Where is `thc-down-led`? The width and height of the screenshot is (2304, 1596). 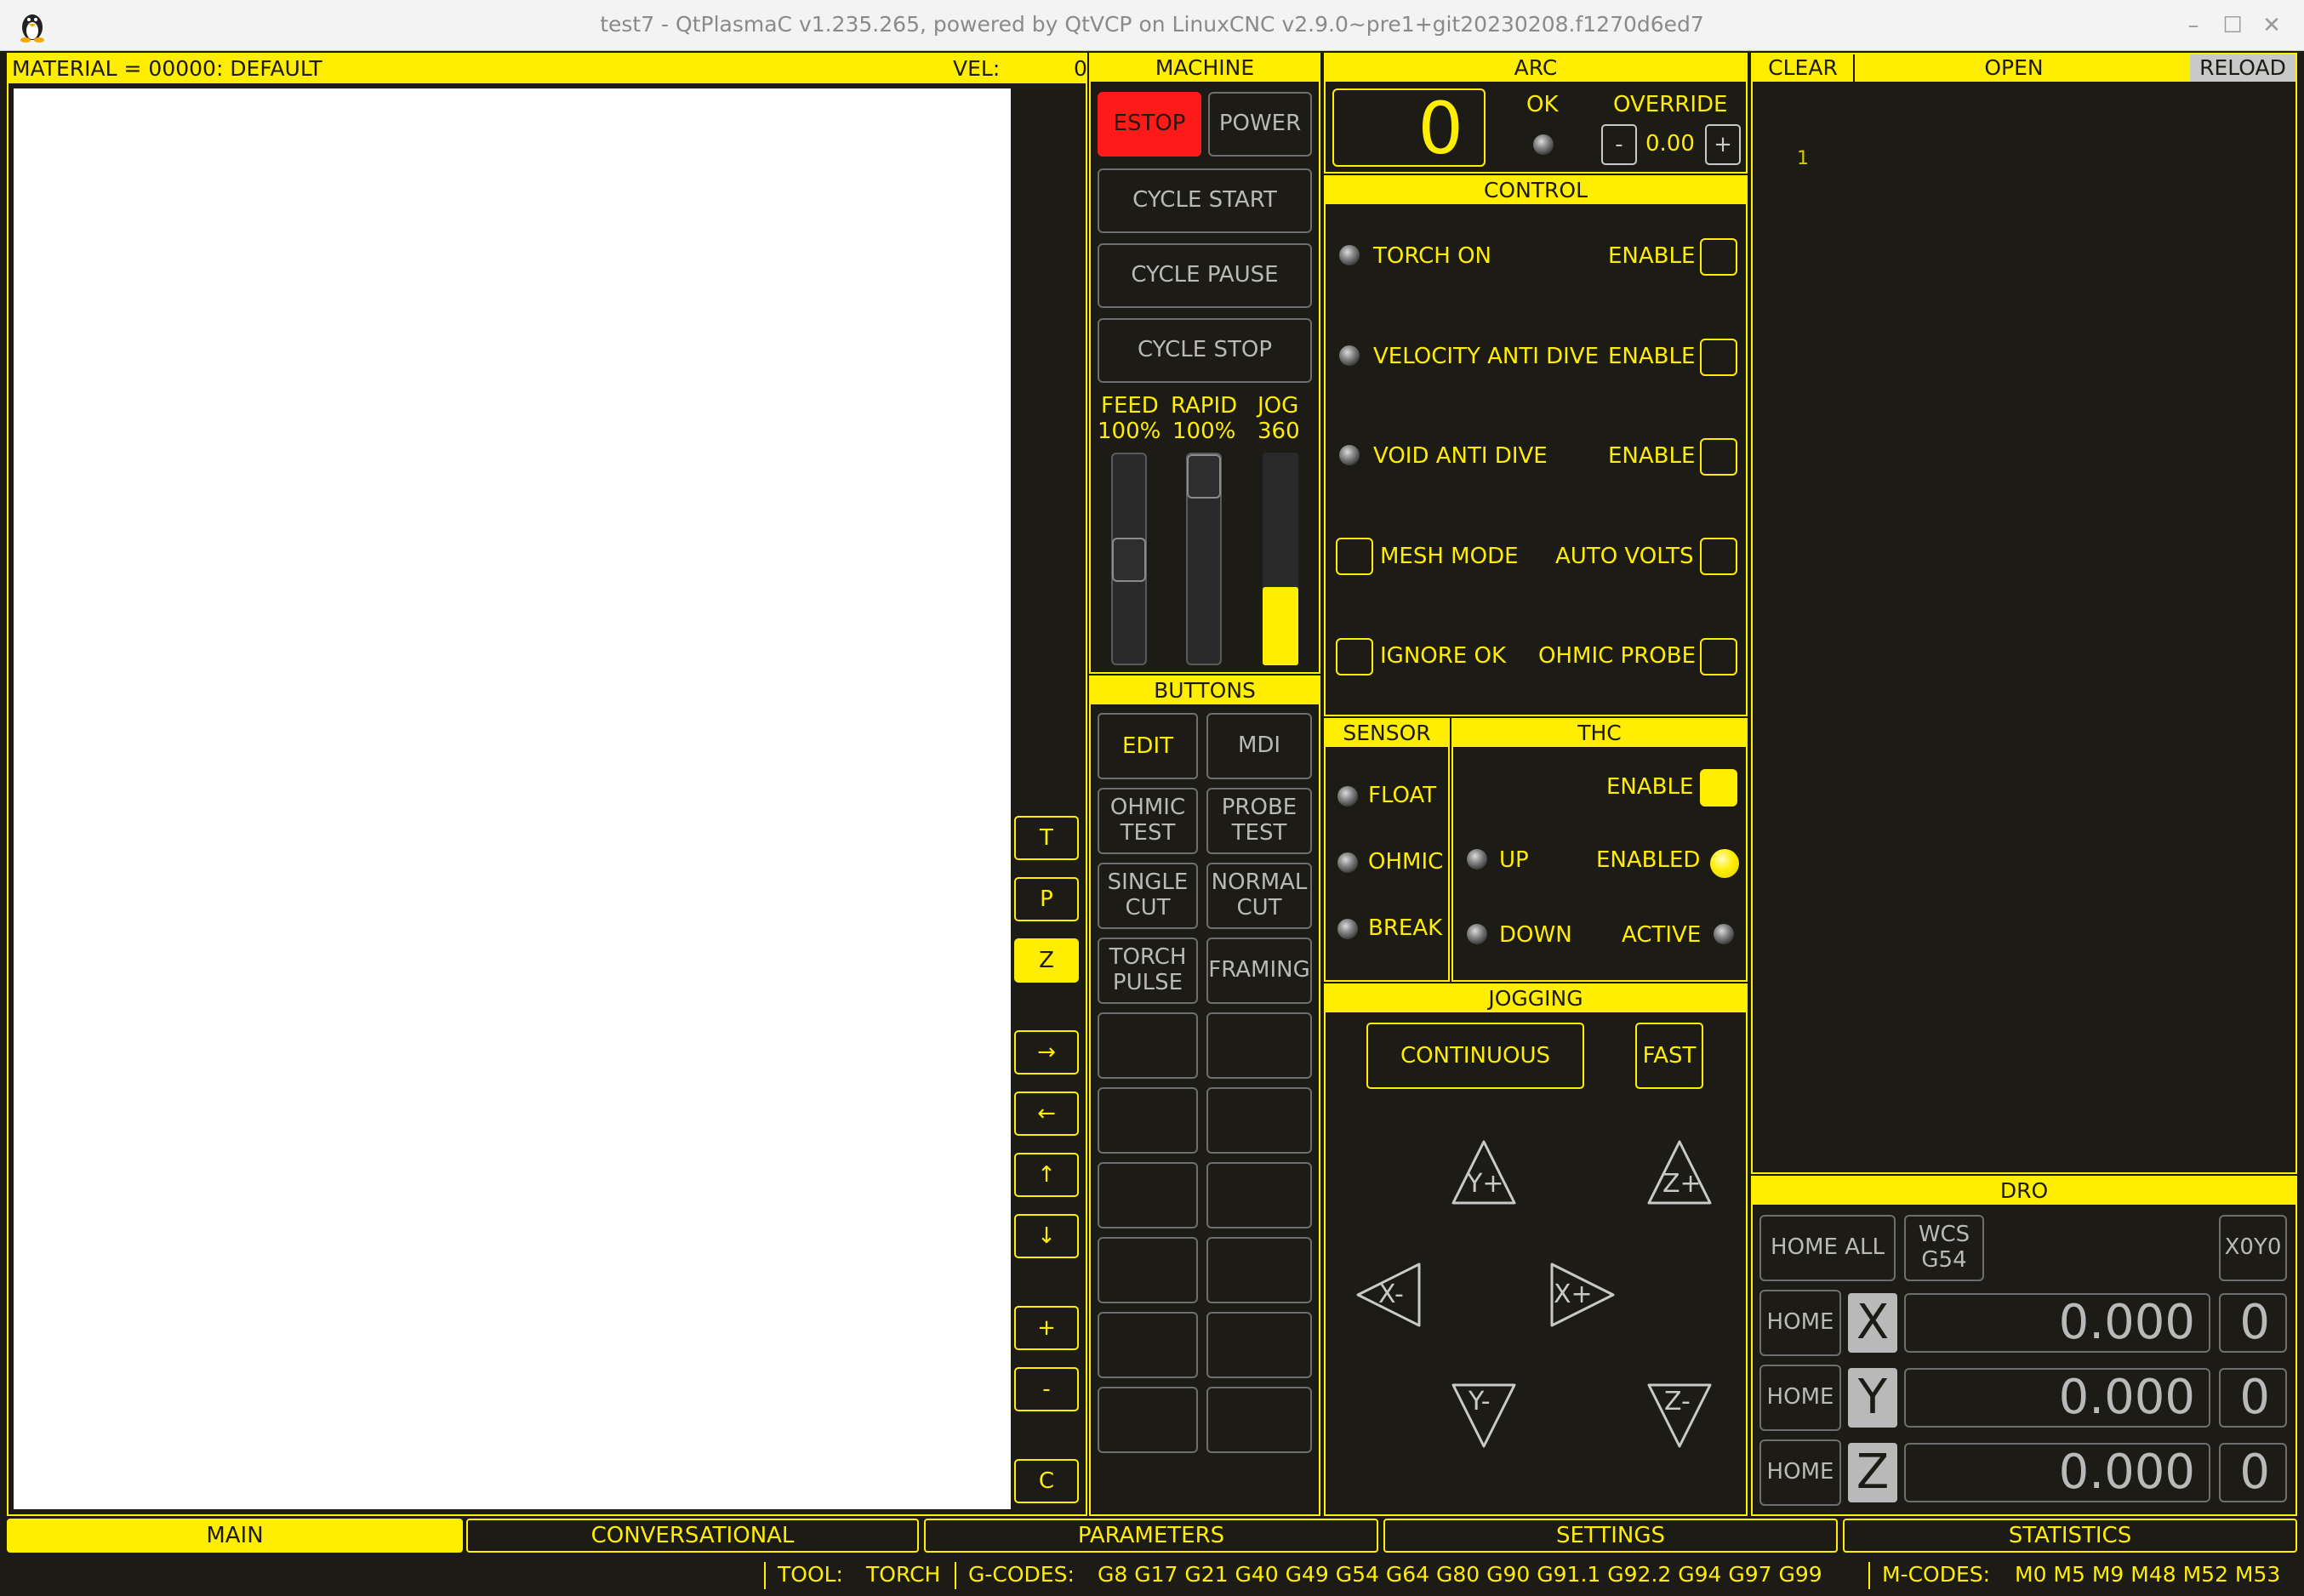 thc-down-led is located at coordinates (1477, 934).